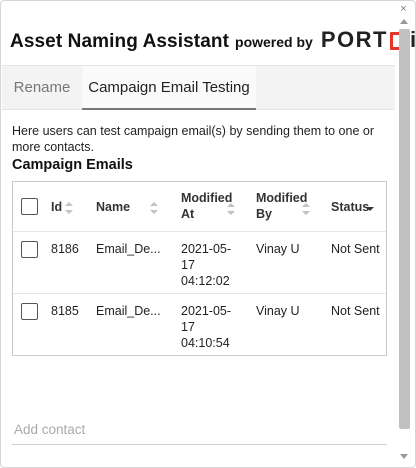  I want to click on scroll-track, so click(404, 239).